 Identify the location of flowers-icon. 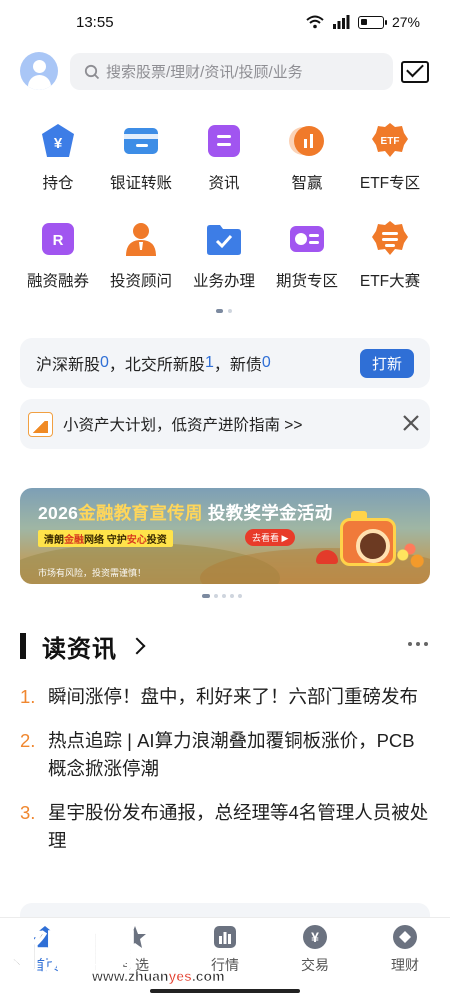
(410, 558).